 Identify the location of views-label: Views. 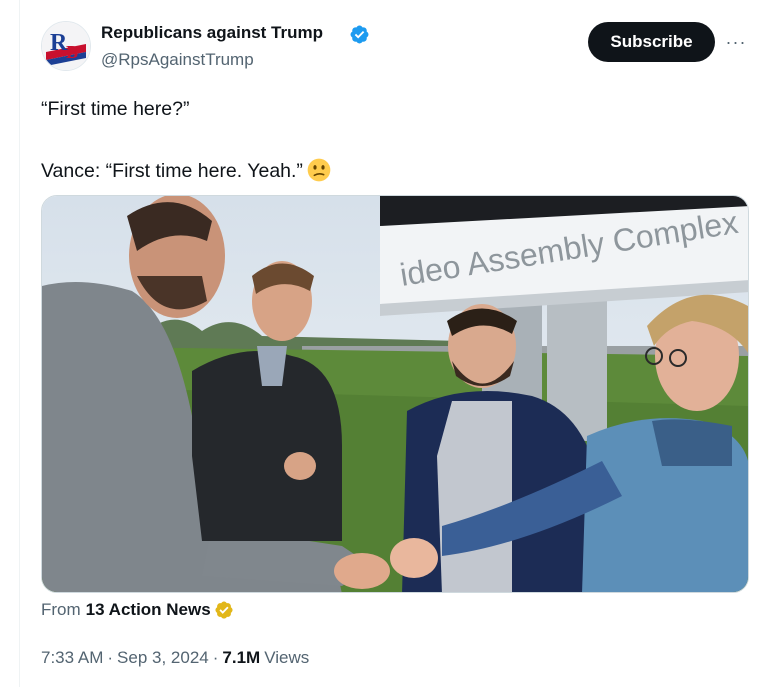
(287, 657).